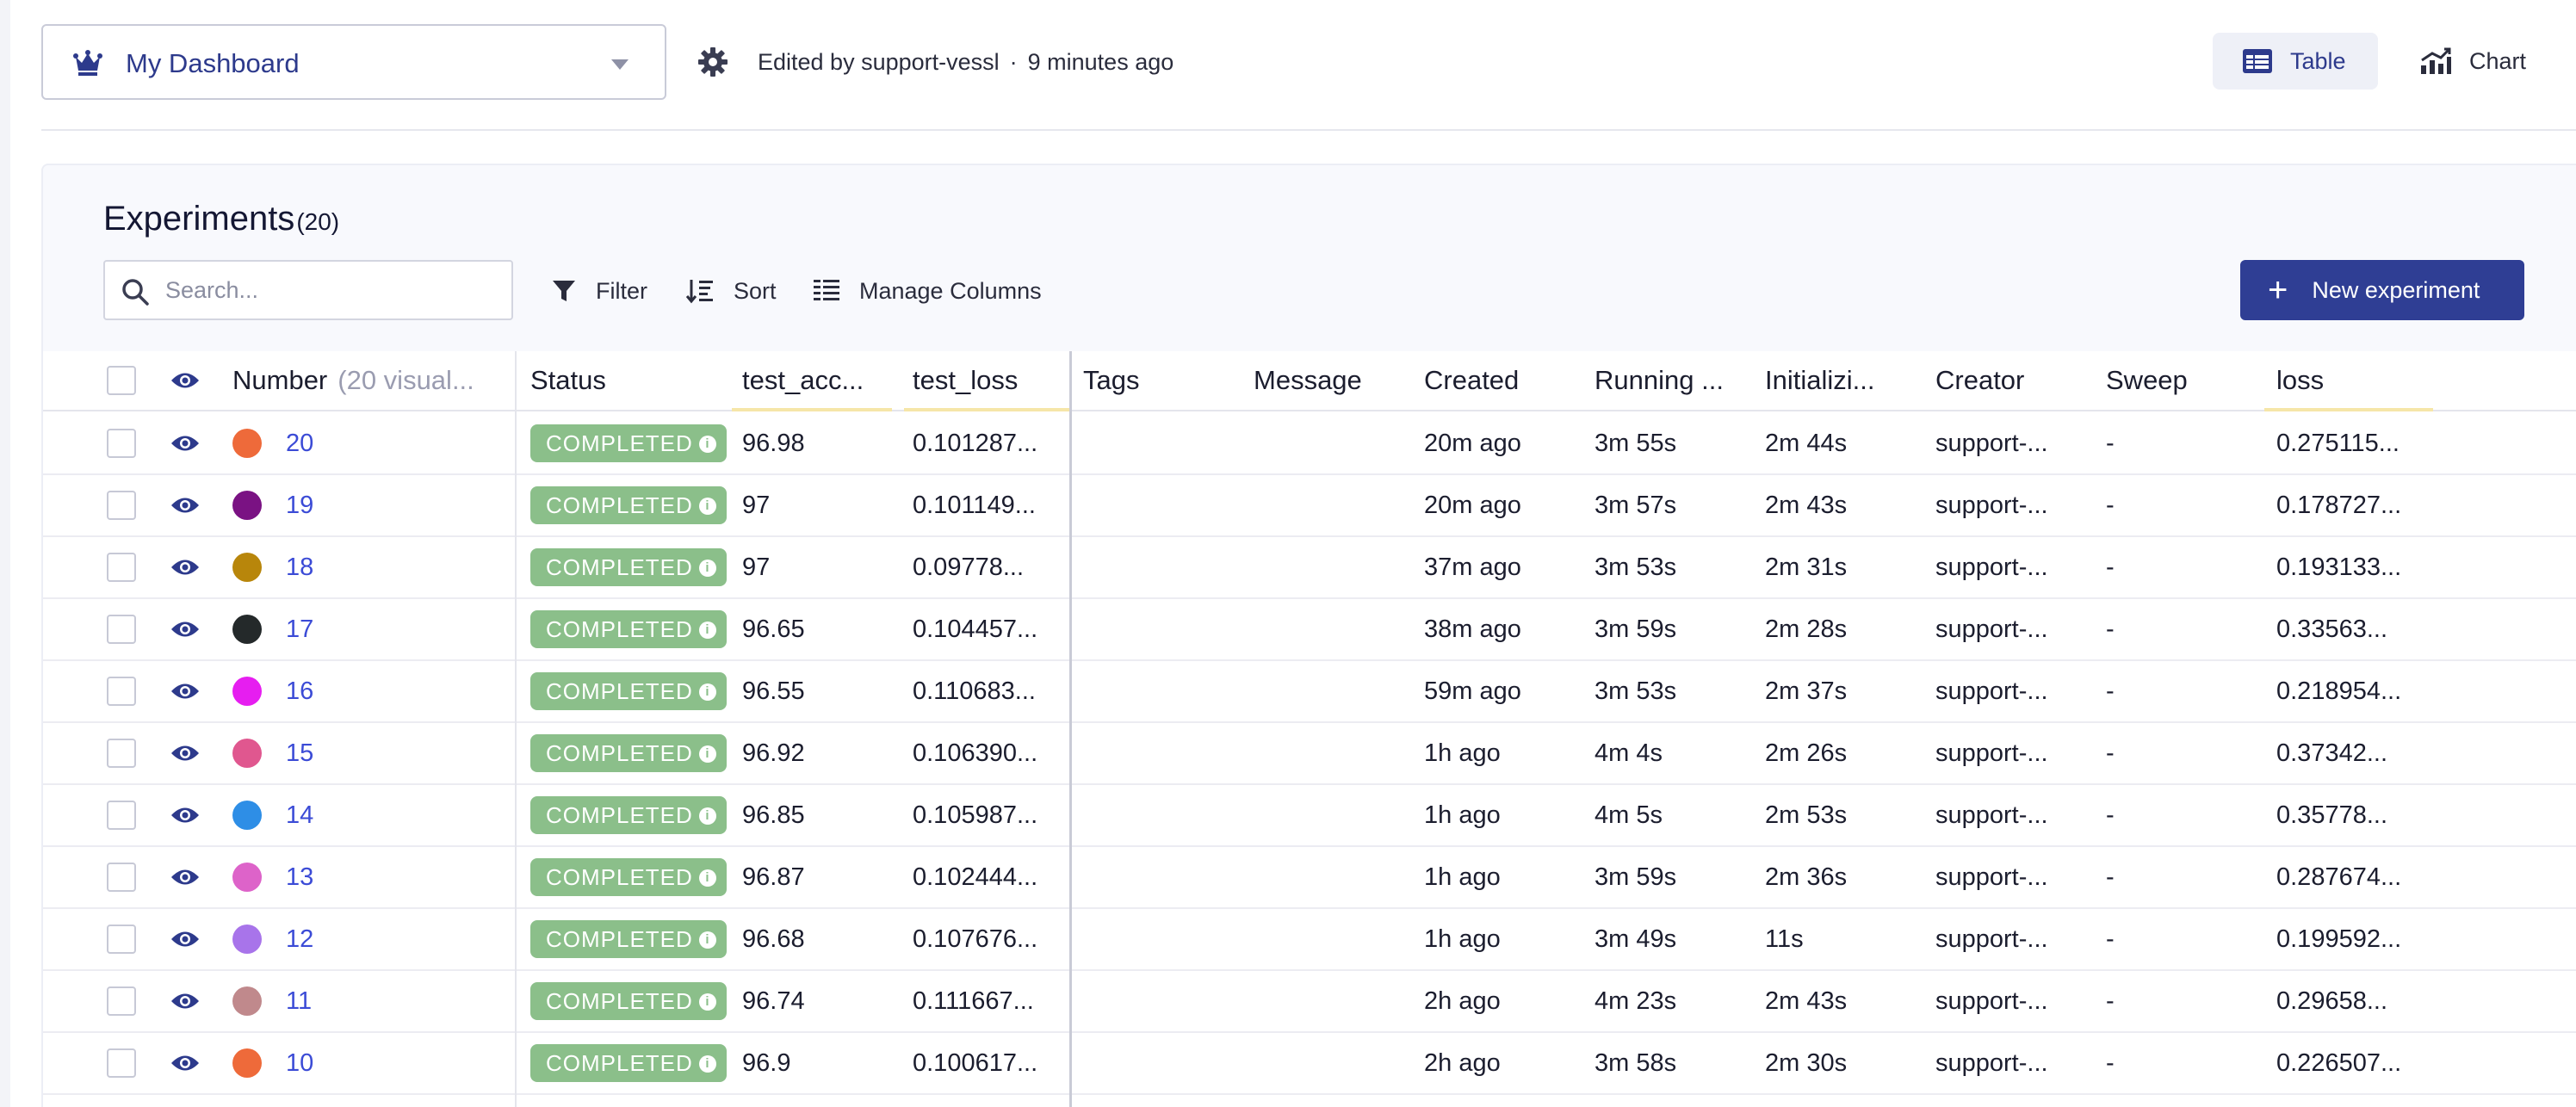 Image resolution: width=2576 pixels, height=1107 pixels. I want to click on table-view-button: Table, so click(2295, 61).